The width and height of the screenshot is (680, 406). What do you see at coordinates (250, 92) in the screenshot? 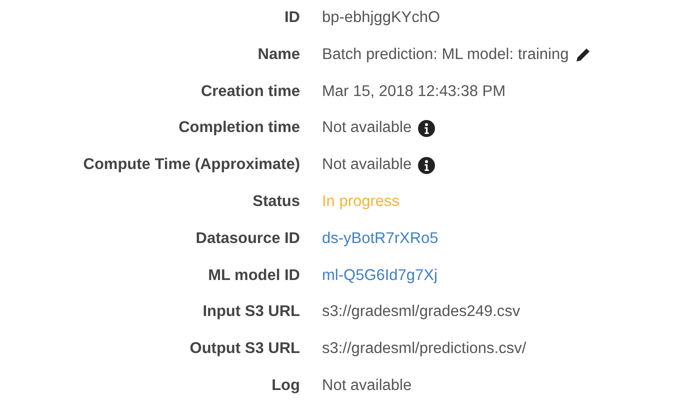
I see `detail-label: Creation time` at bounding box center [250, 92].